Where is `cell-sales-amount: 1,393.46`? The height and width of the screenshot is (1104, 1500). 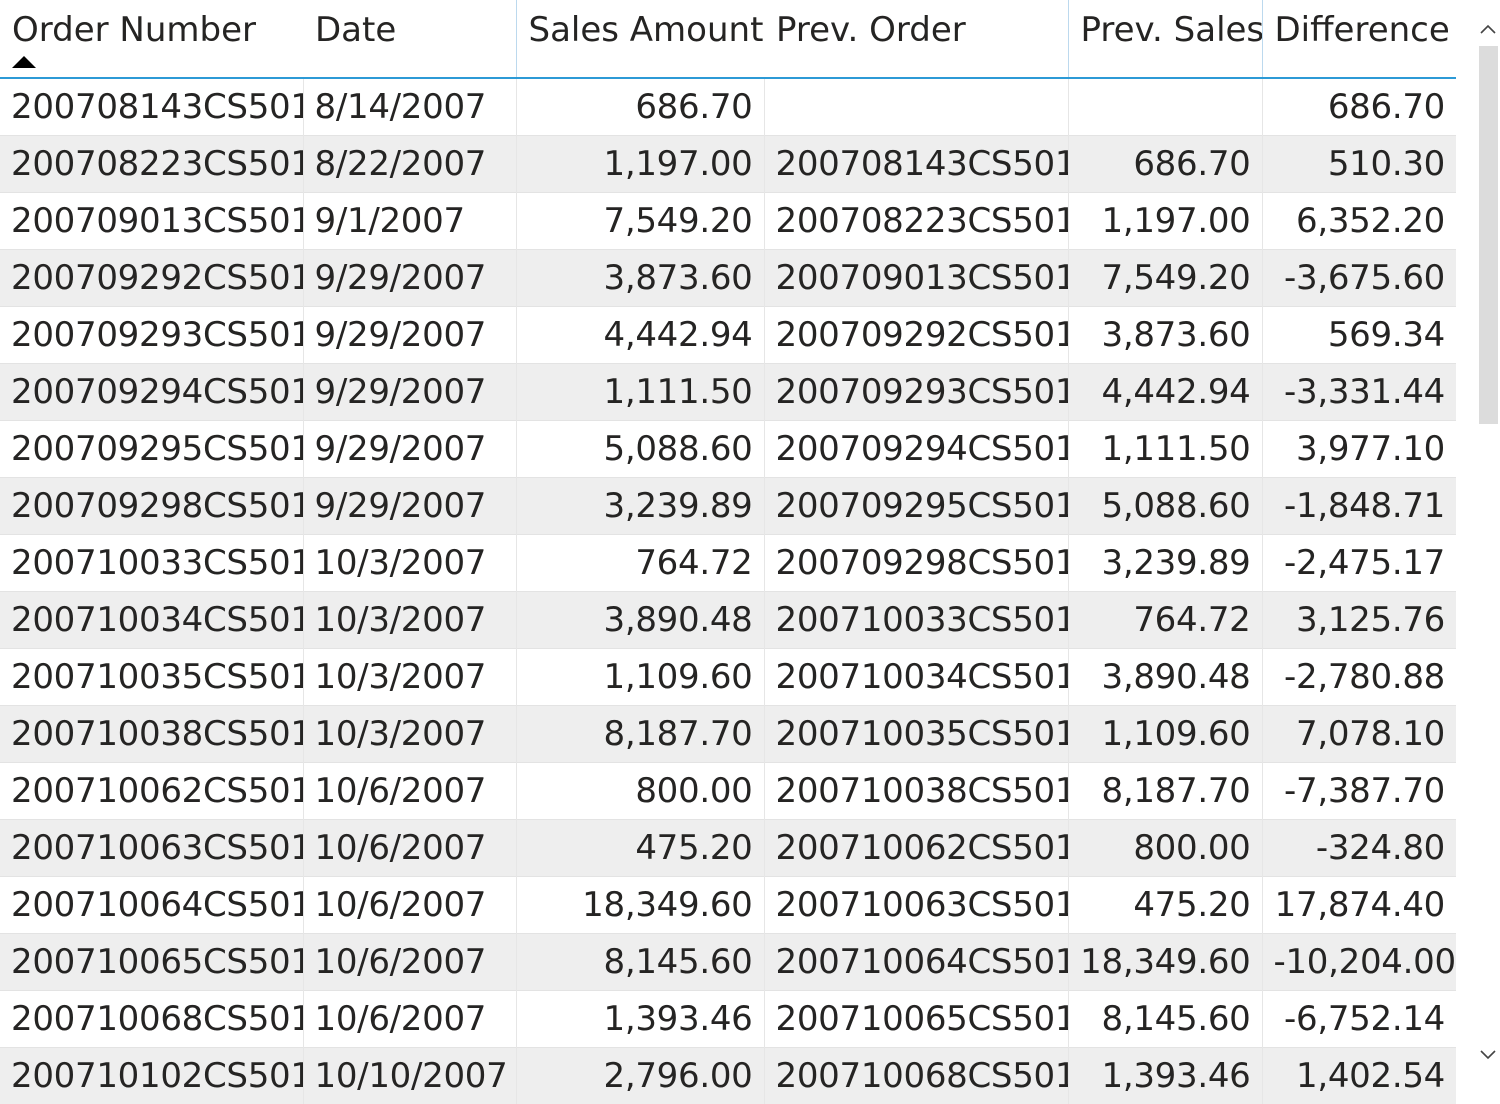
cell-sales-amount: 1,393.46 is located at coordinates (639, 1018).